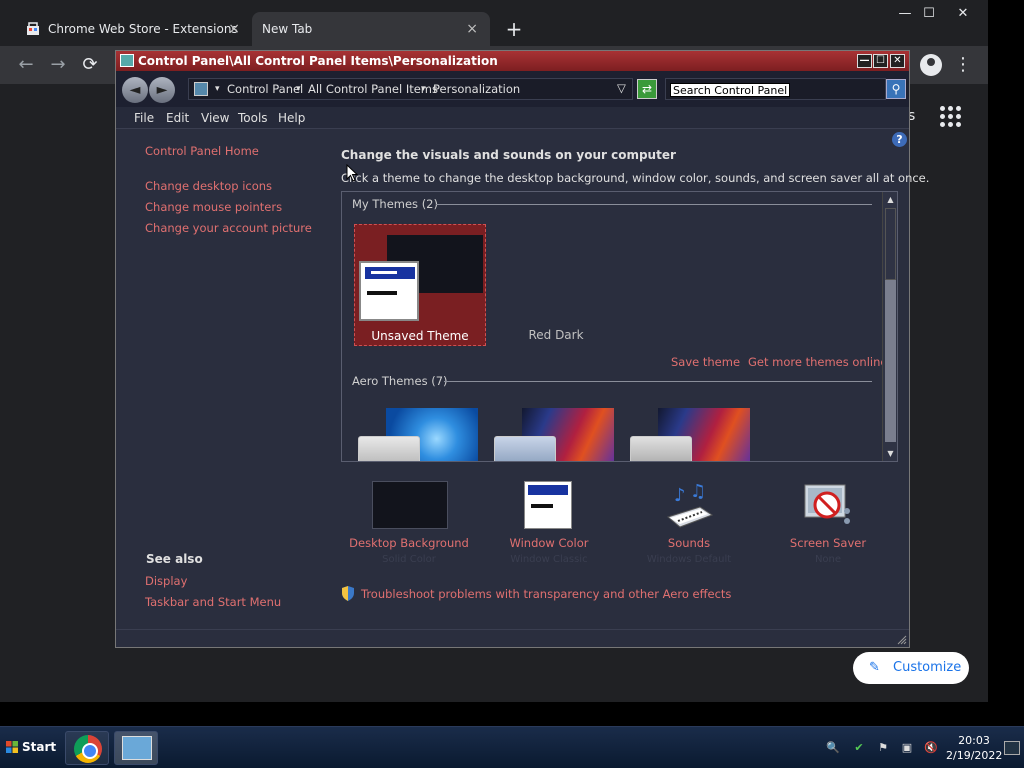 The height and width of the screenshot is (768, 1024). Describe the element at coordinates (228, 228) in the screenshot. I see `change-account-picture-link: Change your account picture` at that location.